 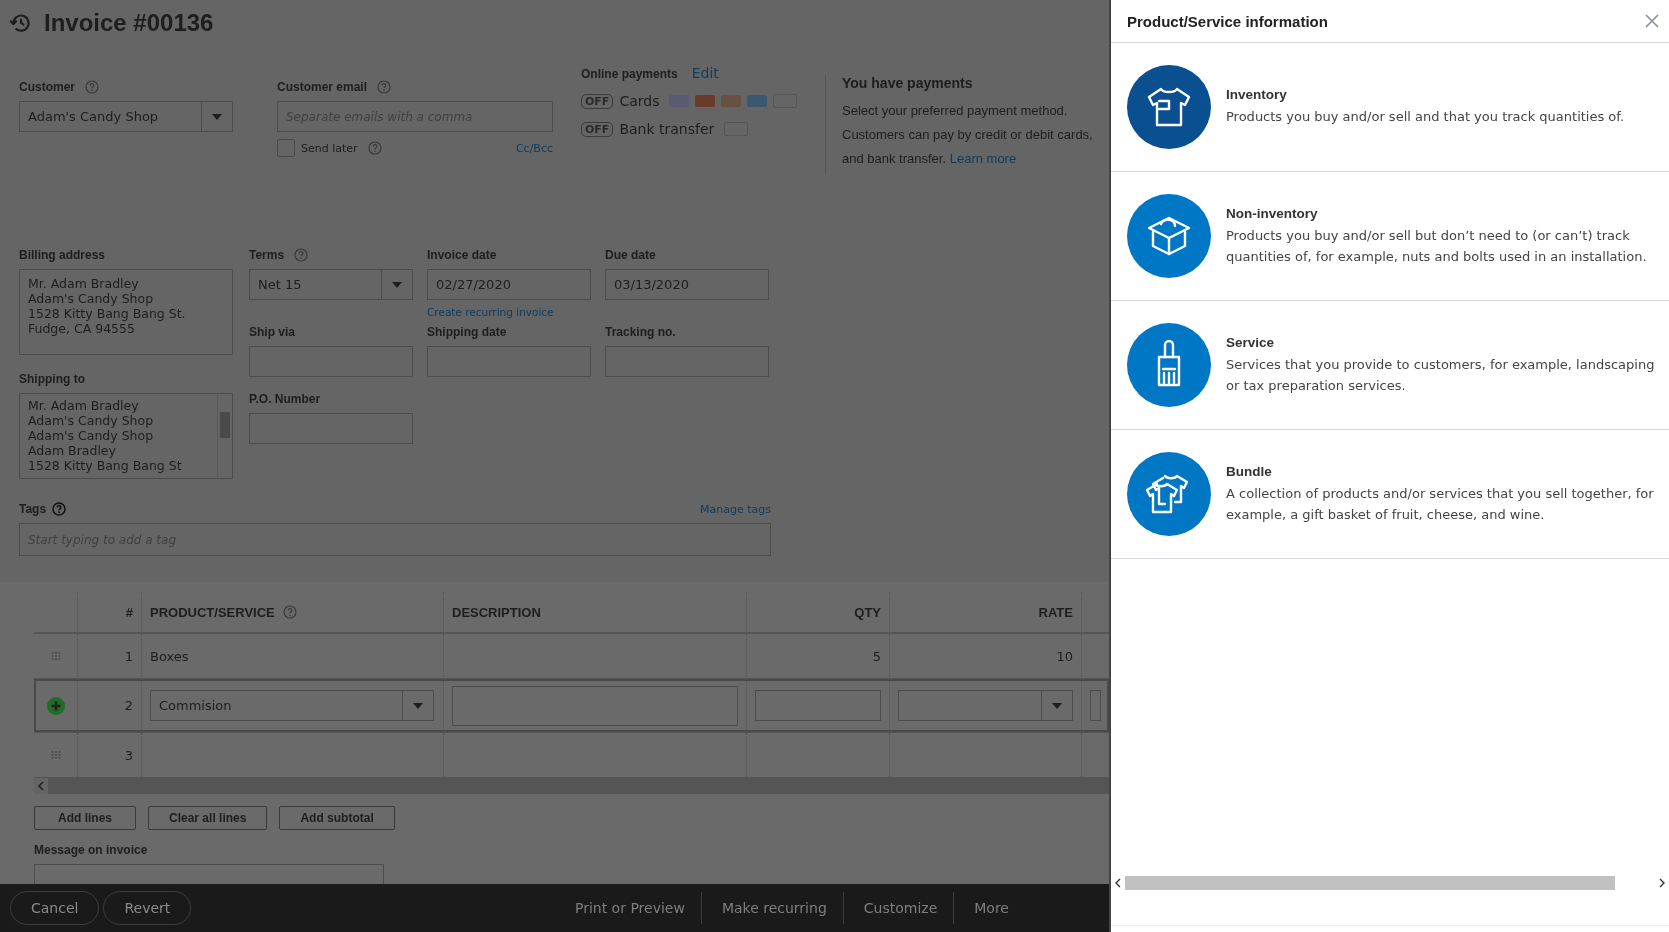 I want to click on field-label: Due date, so click(x=630, y=255).